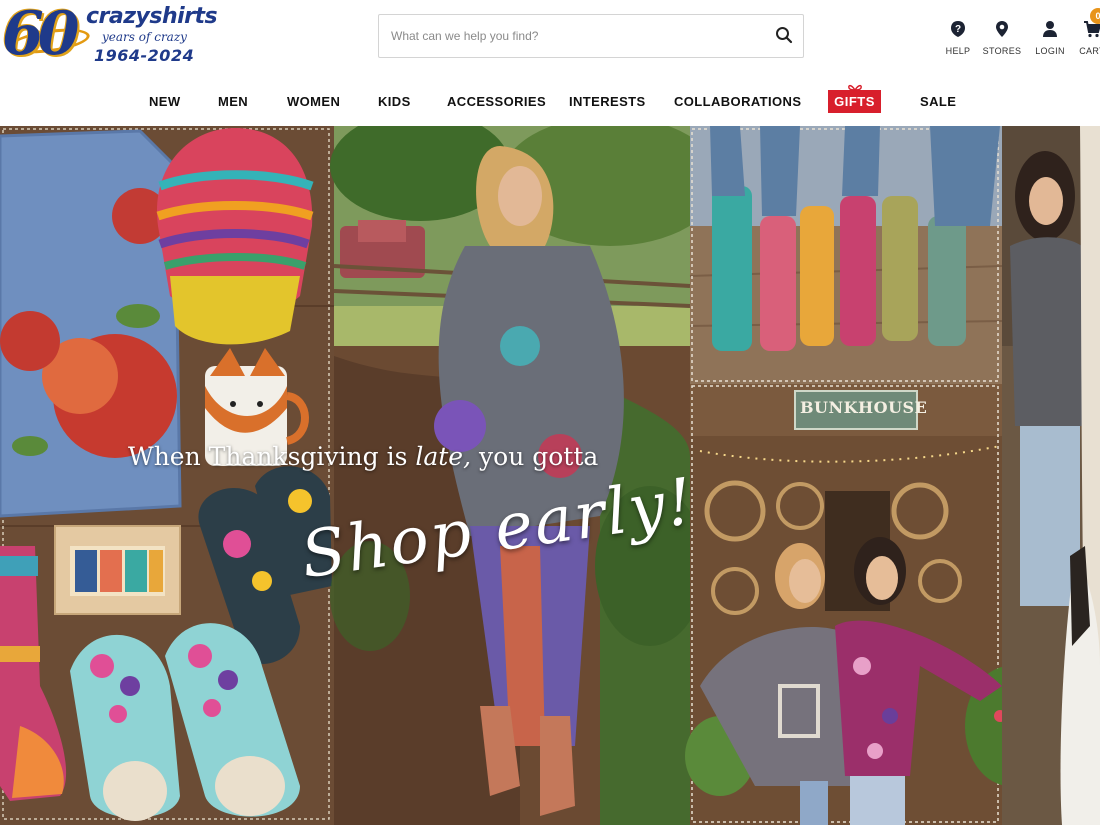 The height and width of the screenshot is (825, 1100). Describe the element at coordinates (958, 38) in the screenshot. I see `help-link: ? HELP` at that location.